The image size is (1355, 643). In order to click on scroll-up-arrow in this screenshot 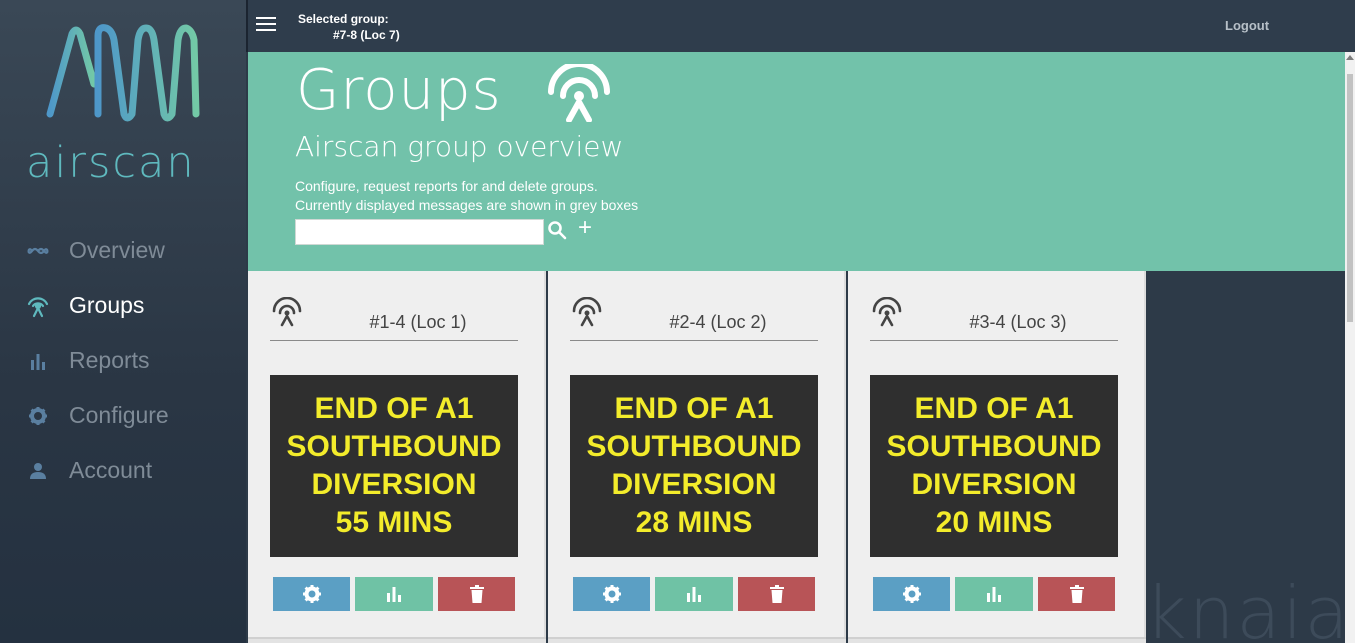, I will do `click(1350, 57)`.